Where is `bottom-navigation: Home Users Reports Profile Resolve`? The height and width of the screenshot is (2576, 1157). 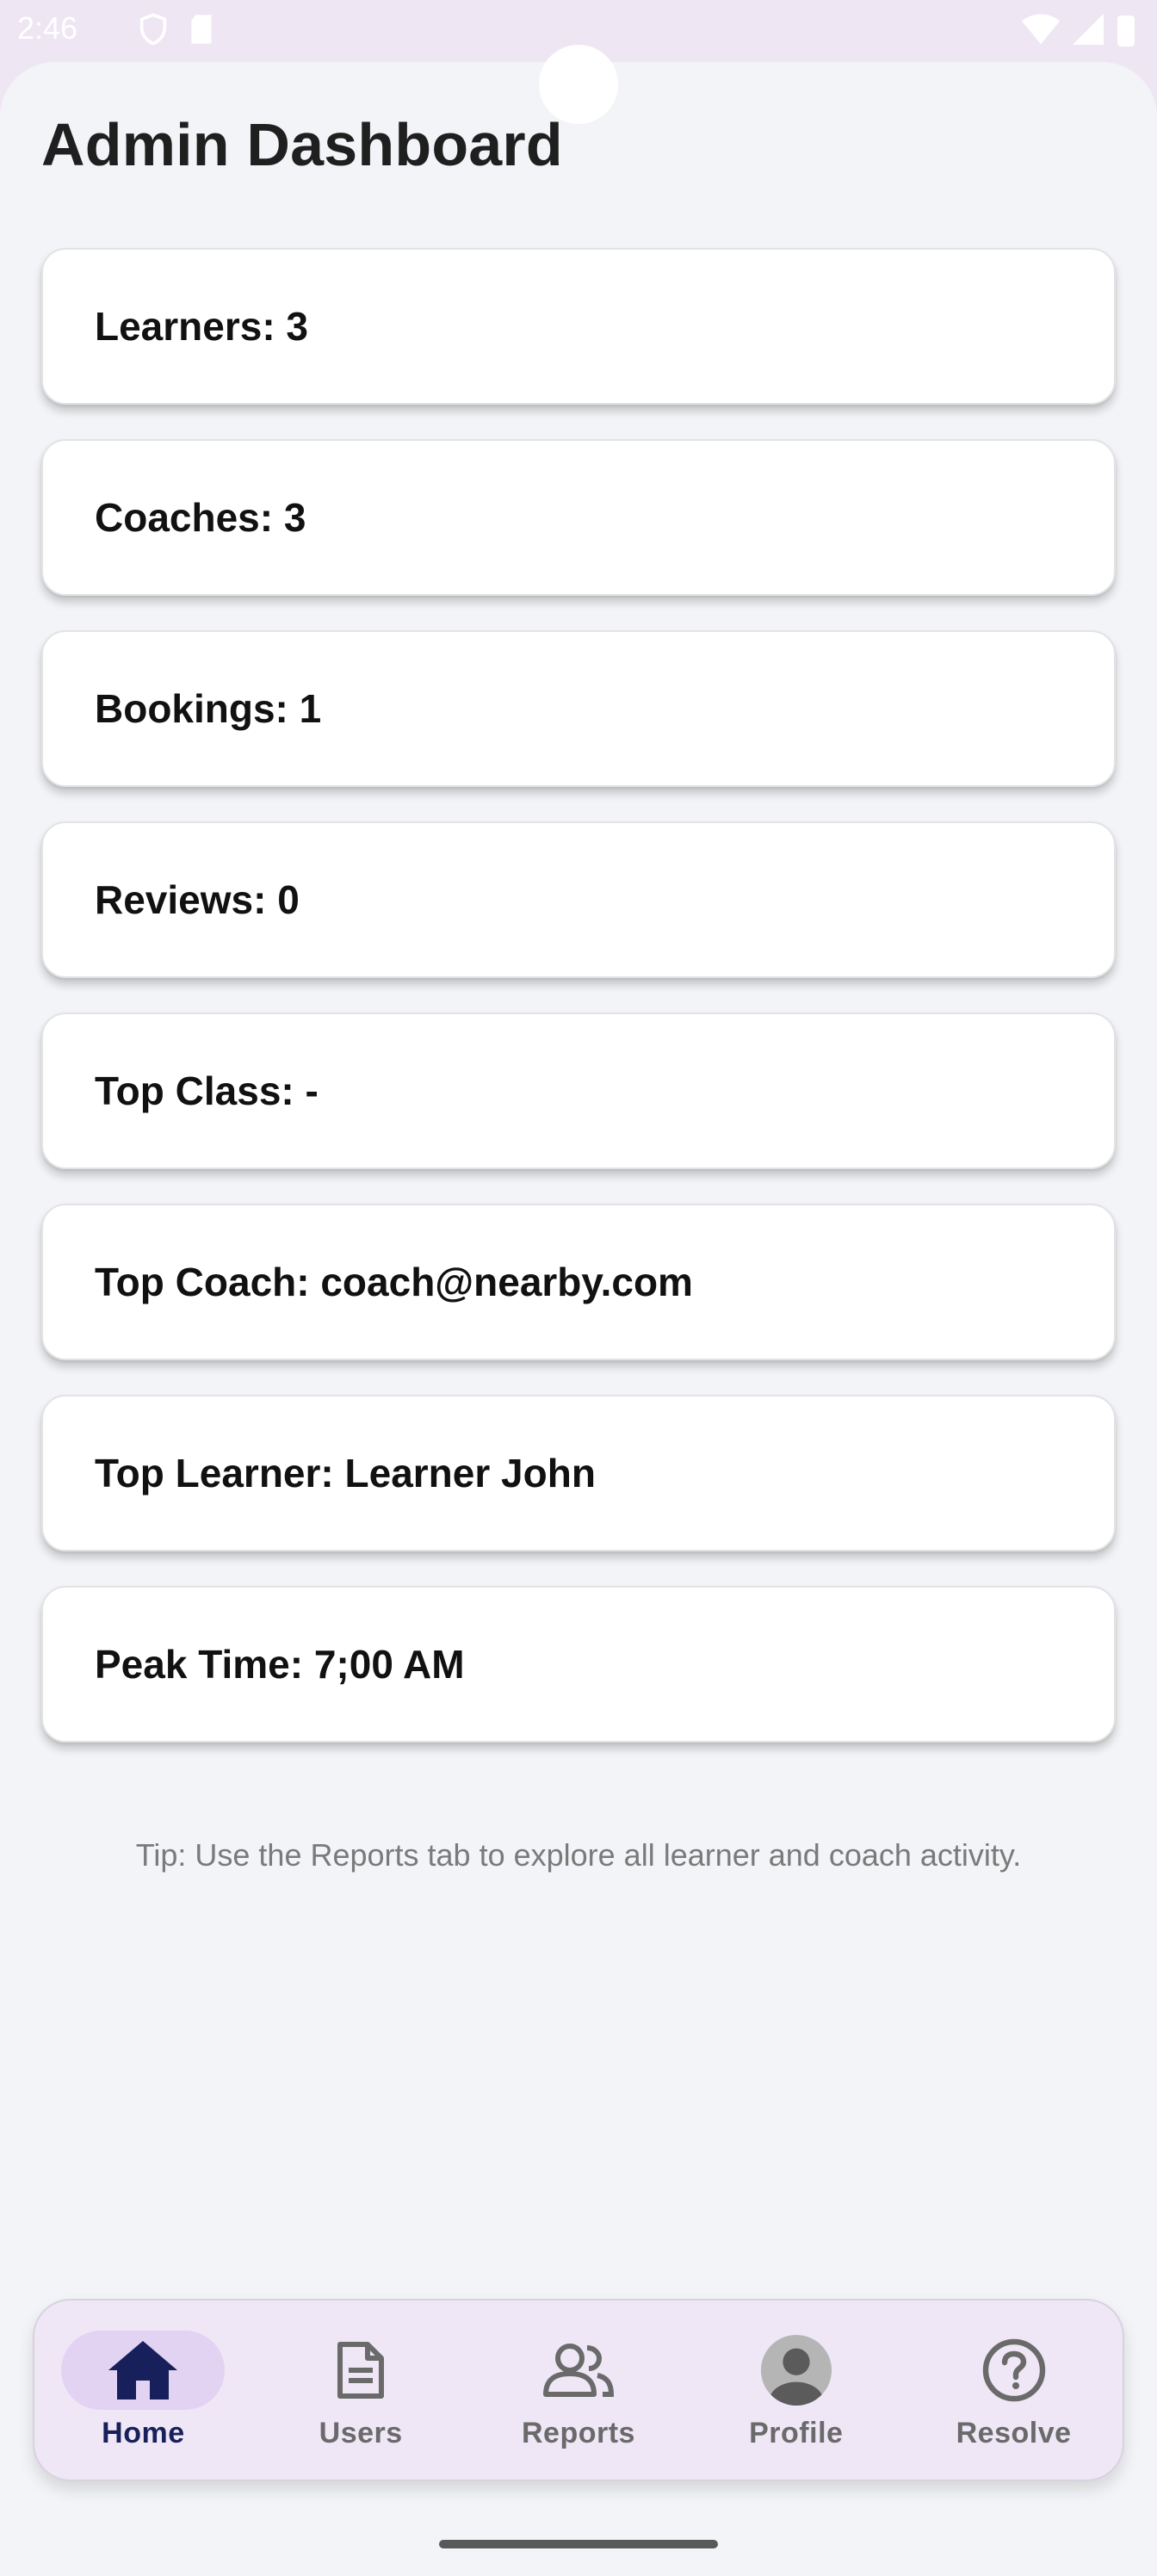
bottom-navigation: Home Users Reports Profile Resolve is located at coordinates (579, 2390).